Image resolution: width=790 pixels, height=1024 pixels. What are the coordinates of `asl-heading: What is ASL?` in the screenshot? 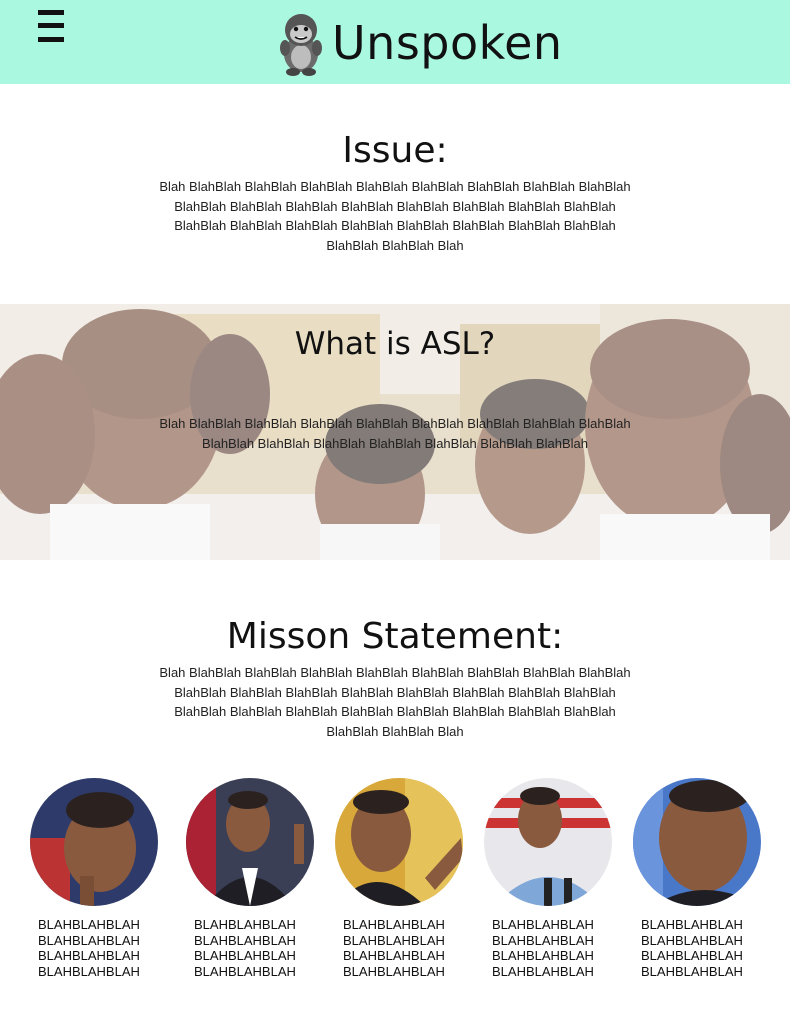 It's located at (395, 344).